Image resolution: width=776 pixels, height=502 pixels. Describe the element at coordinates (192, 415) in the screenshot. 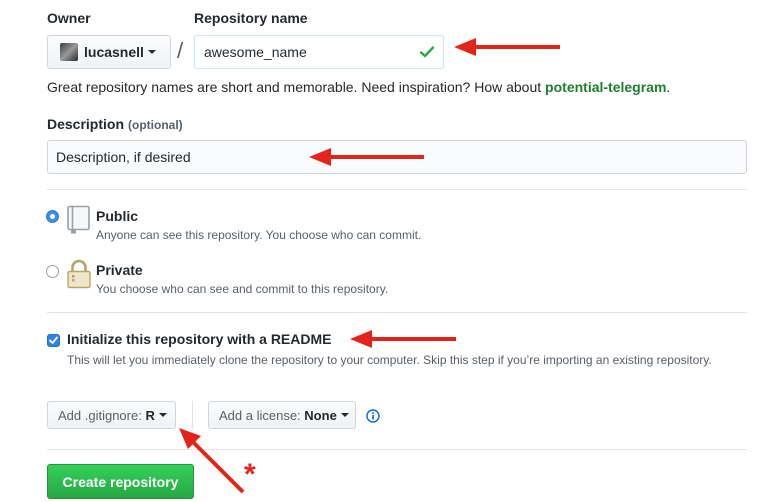

I see `options-separator` at that location.